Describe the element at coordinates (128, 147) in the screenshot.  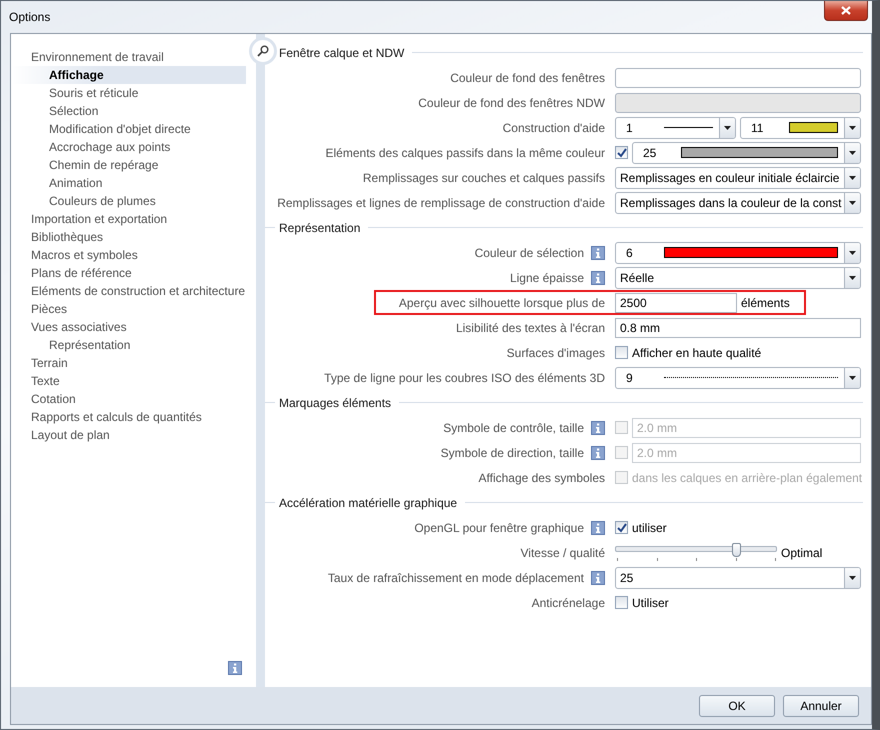
I see `sidebar-item: Accrochage aux points` at that location.